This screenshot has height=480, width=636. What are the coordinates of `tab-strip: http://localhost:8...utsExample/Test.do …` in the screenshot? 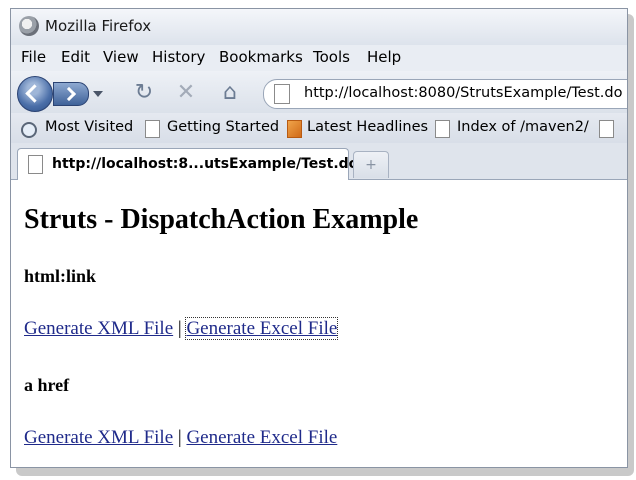 It's located at (319, 161).